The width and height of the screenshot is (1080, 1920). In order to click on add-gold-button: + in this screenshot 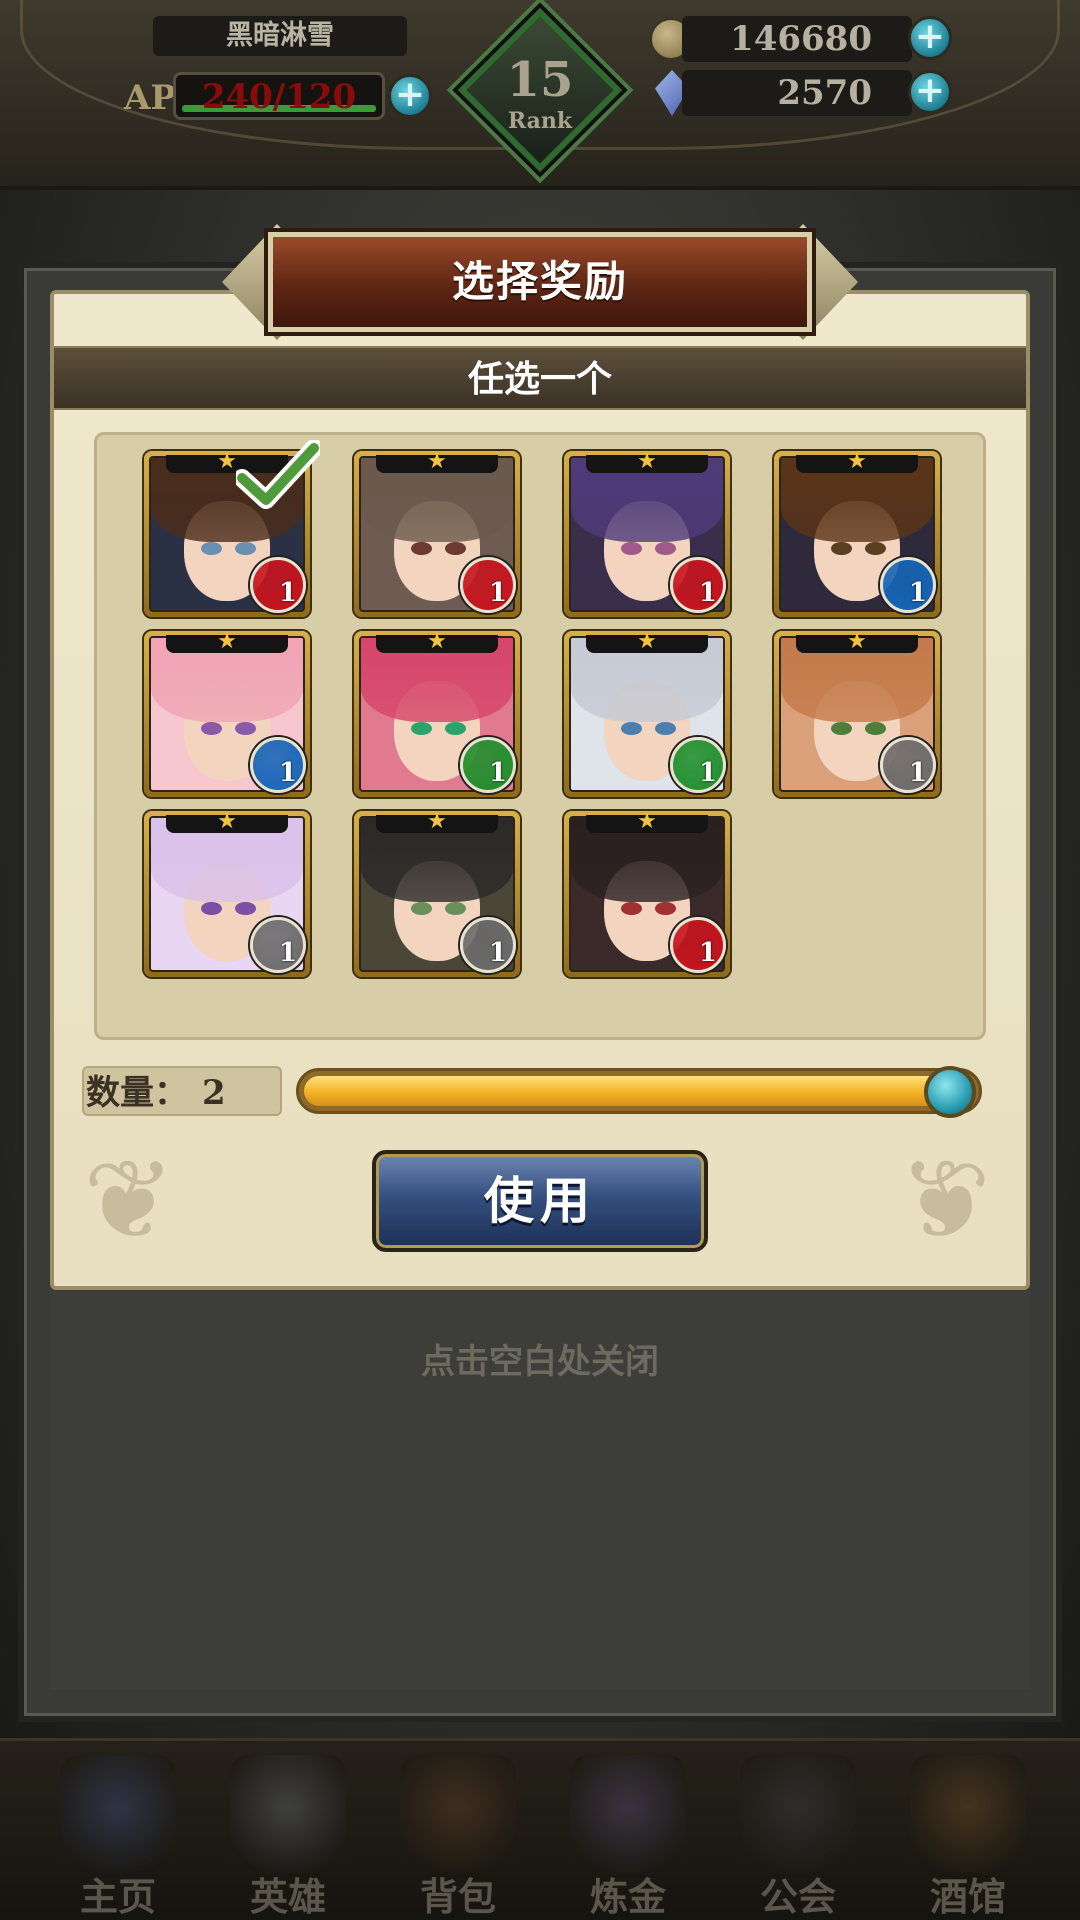, I will do `click(930, 38)`.